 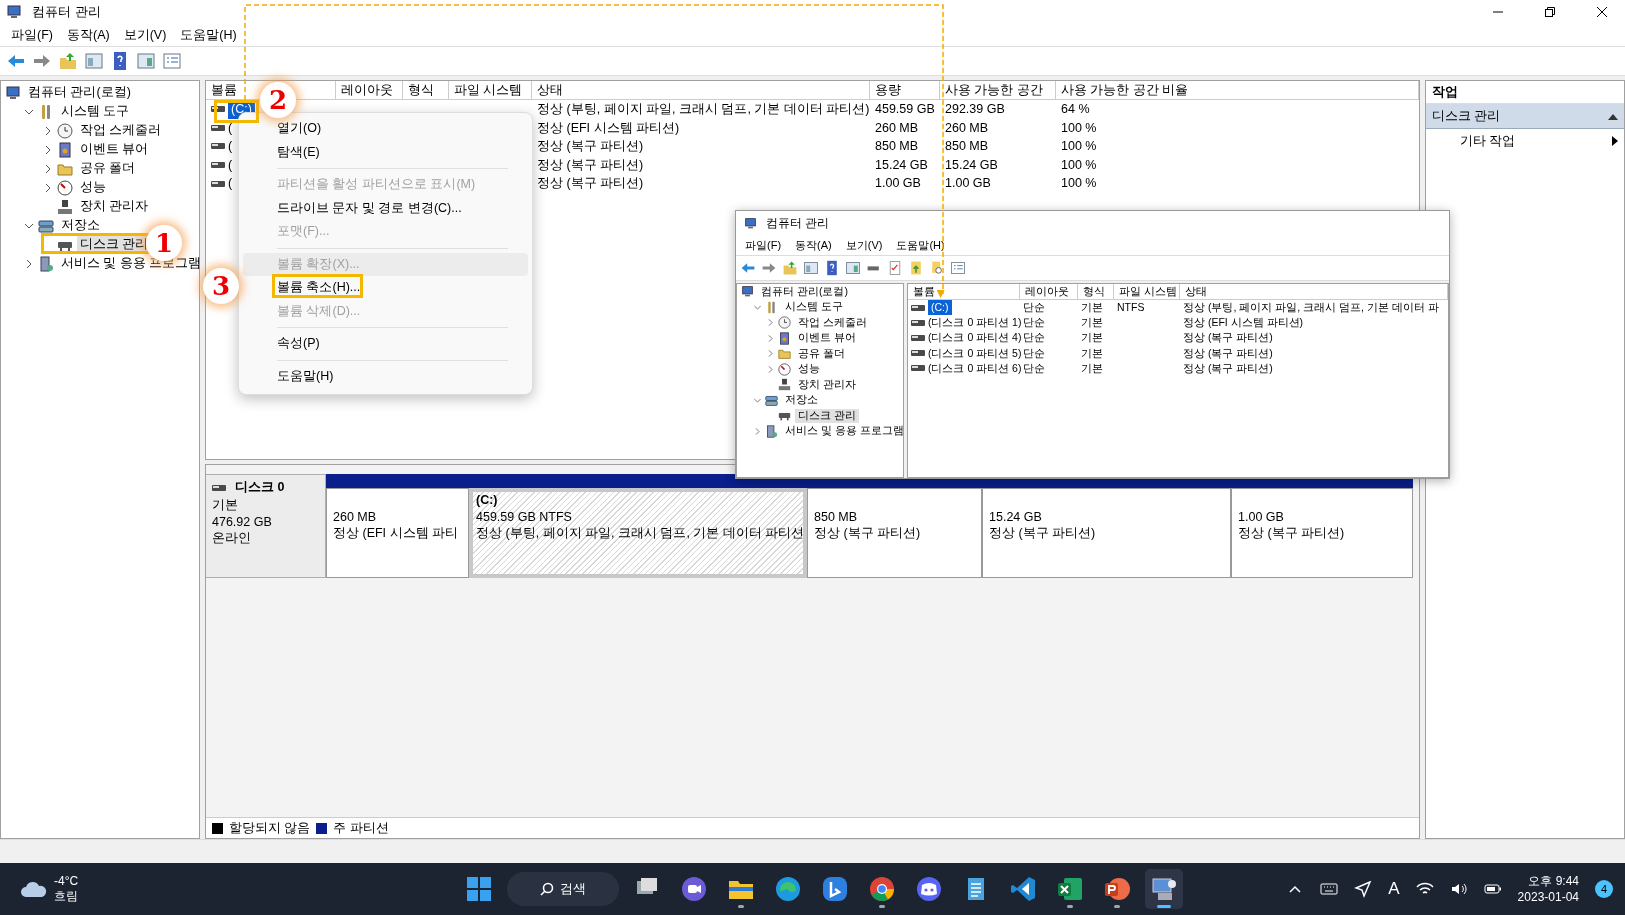 What do you see at coordinates (385, 129) in the screenshot?
I see `menu-item: 열기(O)` at bounding box center [385, 129].